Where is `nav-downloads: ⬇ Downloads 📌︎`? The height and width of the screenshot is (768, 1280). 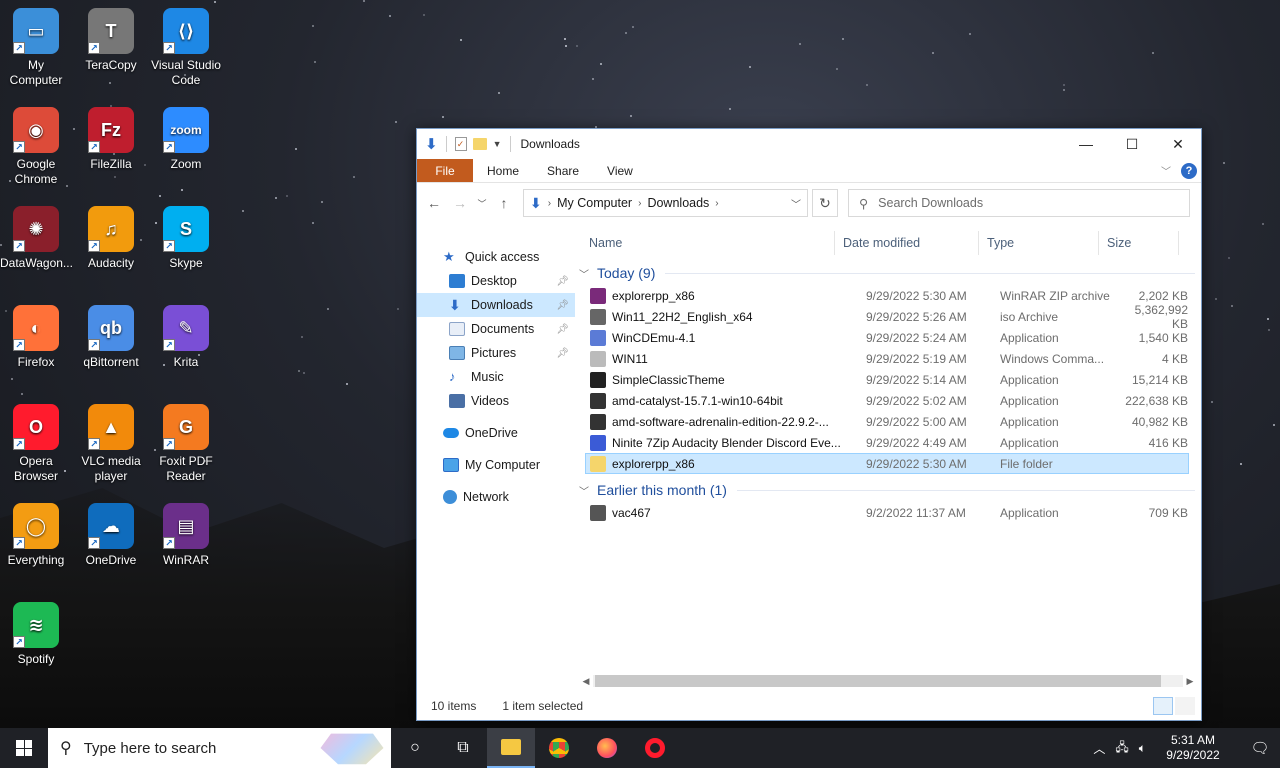
nav-downloads: ⬇ Downloads 📌︎ is located at coordinates (496, 305).